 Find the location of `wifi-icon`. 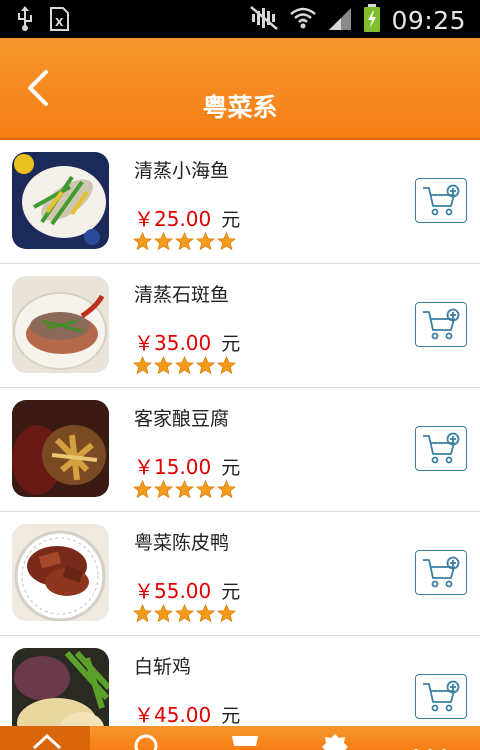

wifi-icon is located at coordinates (303, 20).